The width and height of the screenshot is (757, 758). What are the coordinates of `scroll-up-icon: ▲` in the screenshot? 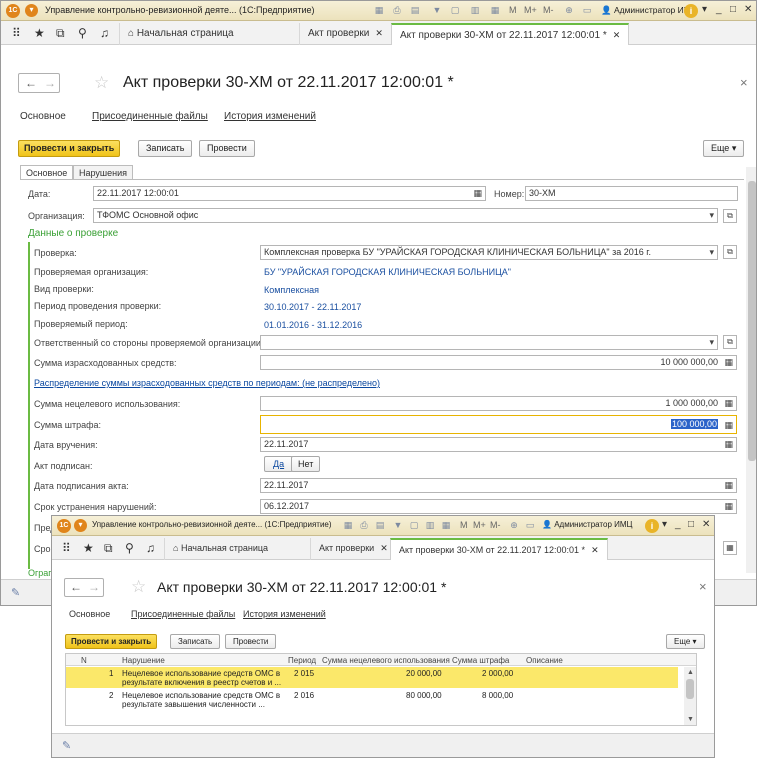 It's located at (690, 672).